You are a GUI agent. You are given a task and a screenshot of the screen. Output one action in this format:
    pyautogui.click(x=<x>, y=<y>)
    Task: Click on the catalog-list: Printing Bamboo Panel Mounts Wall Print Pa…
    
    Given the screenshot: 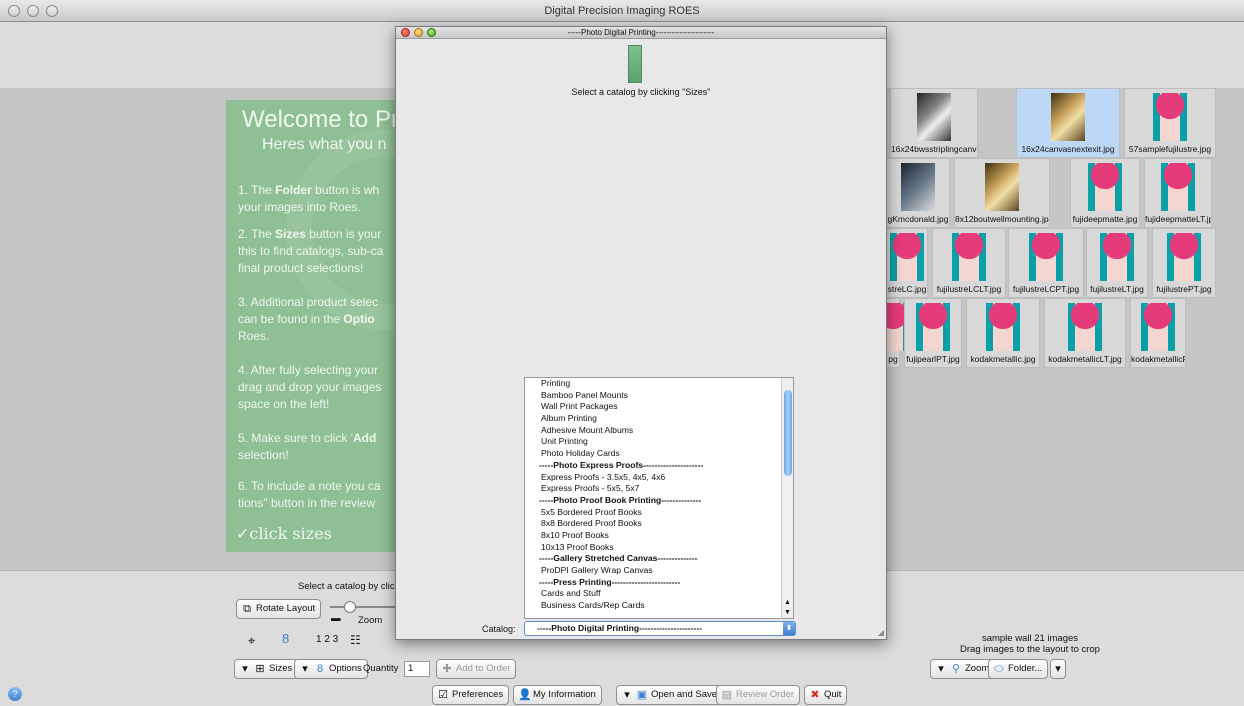 What is the action you would take?
    pyautogui.click(x=659, y=498)
    